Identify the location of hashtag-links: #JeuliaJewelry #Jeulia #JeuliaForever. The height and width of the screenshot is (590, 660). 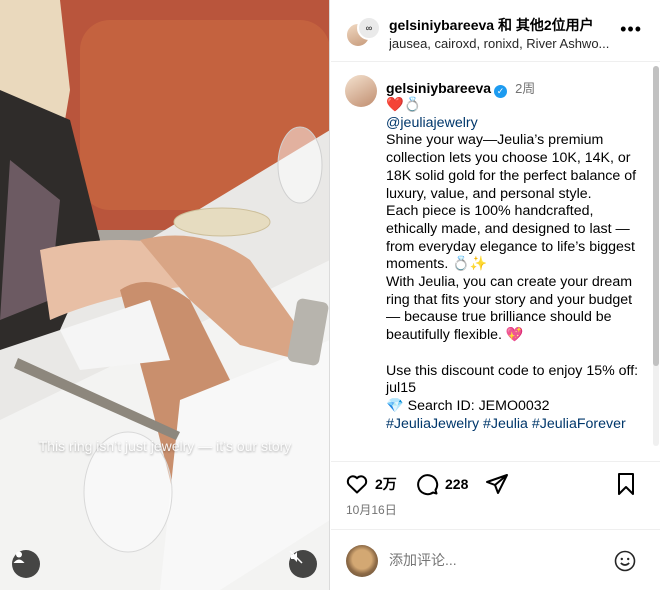
(517, 425).